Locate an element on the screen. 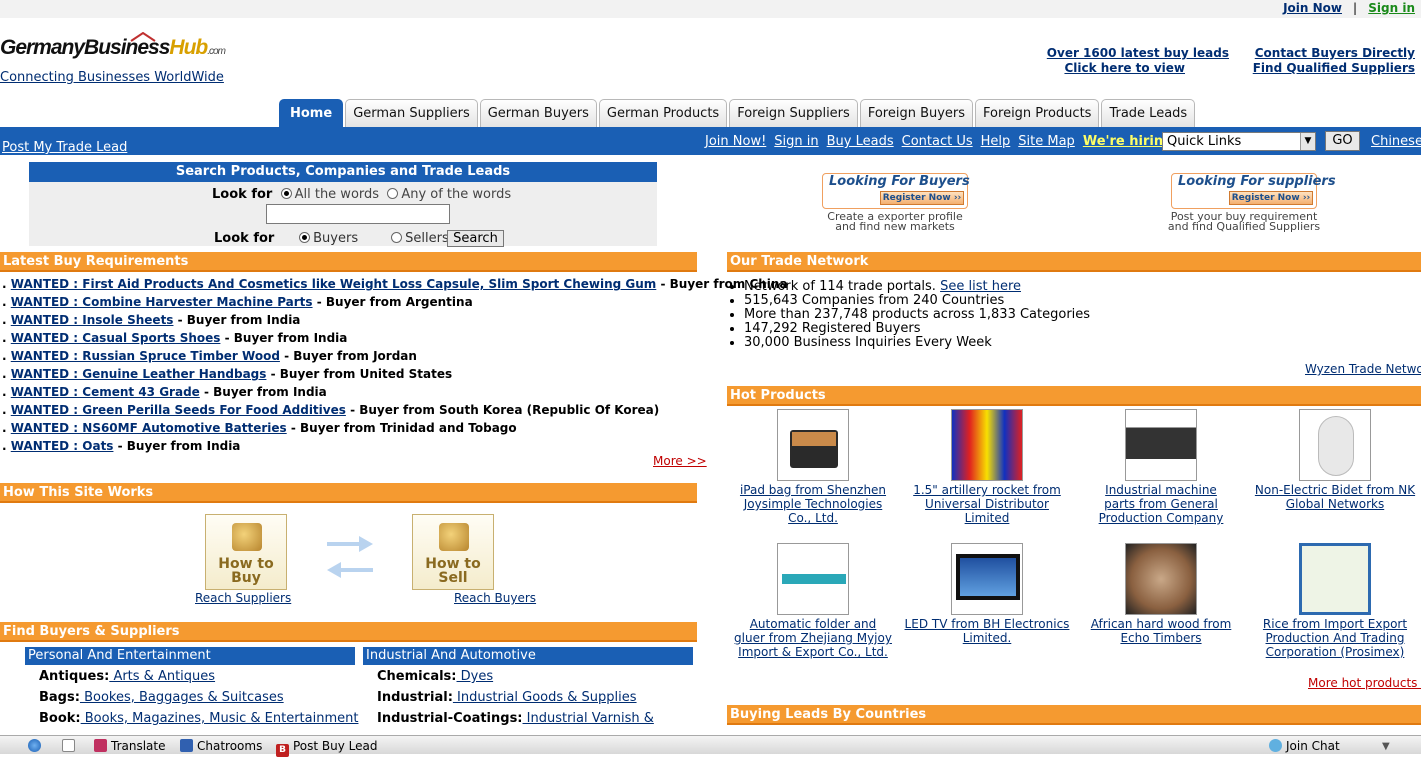  product-card: LED TV from BH Electronics Limited. is located at coordinates (987, 594).